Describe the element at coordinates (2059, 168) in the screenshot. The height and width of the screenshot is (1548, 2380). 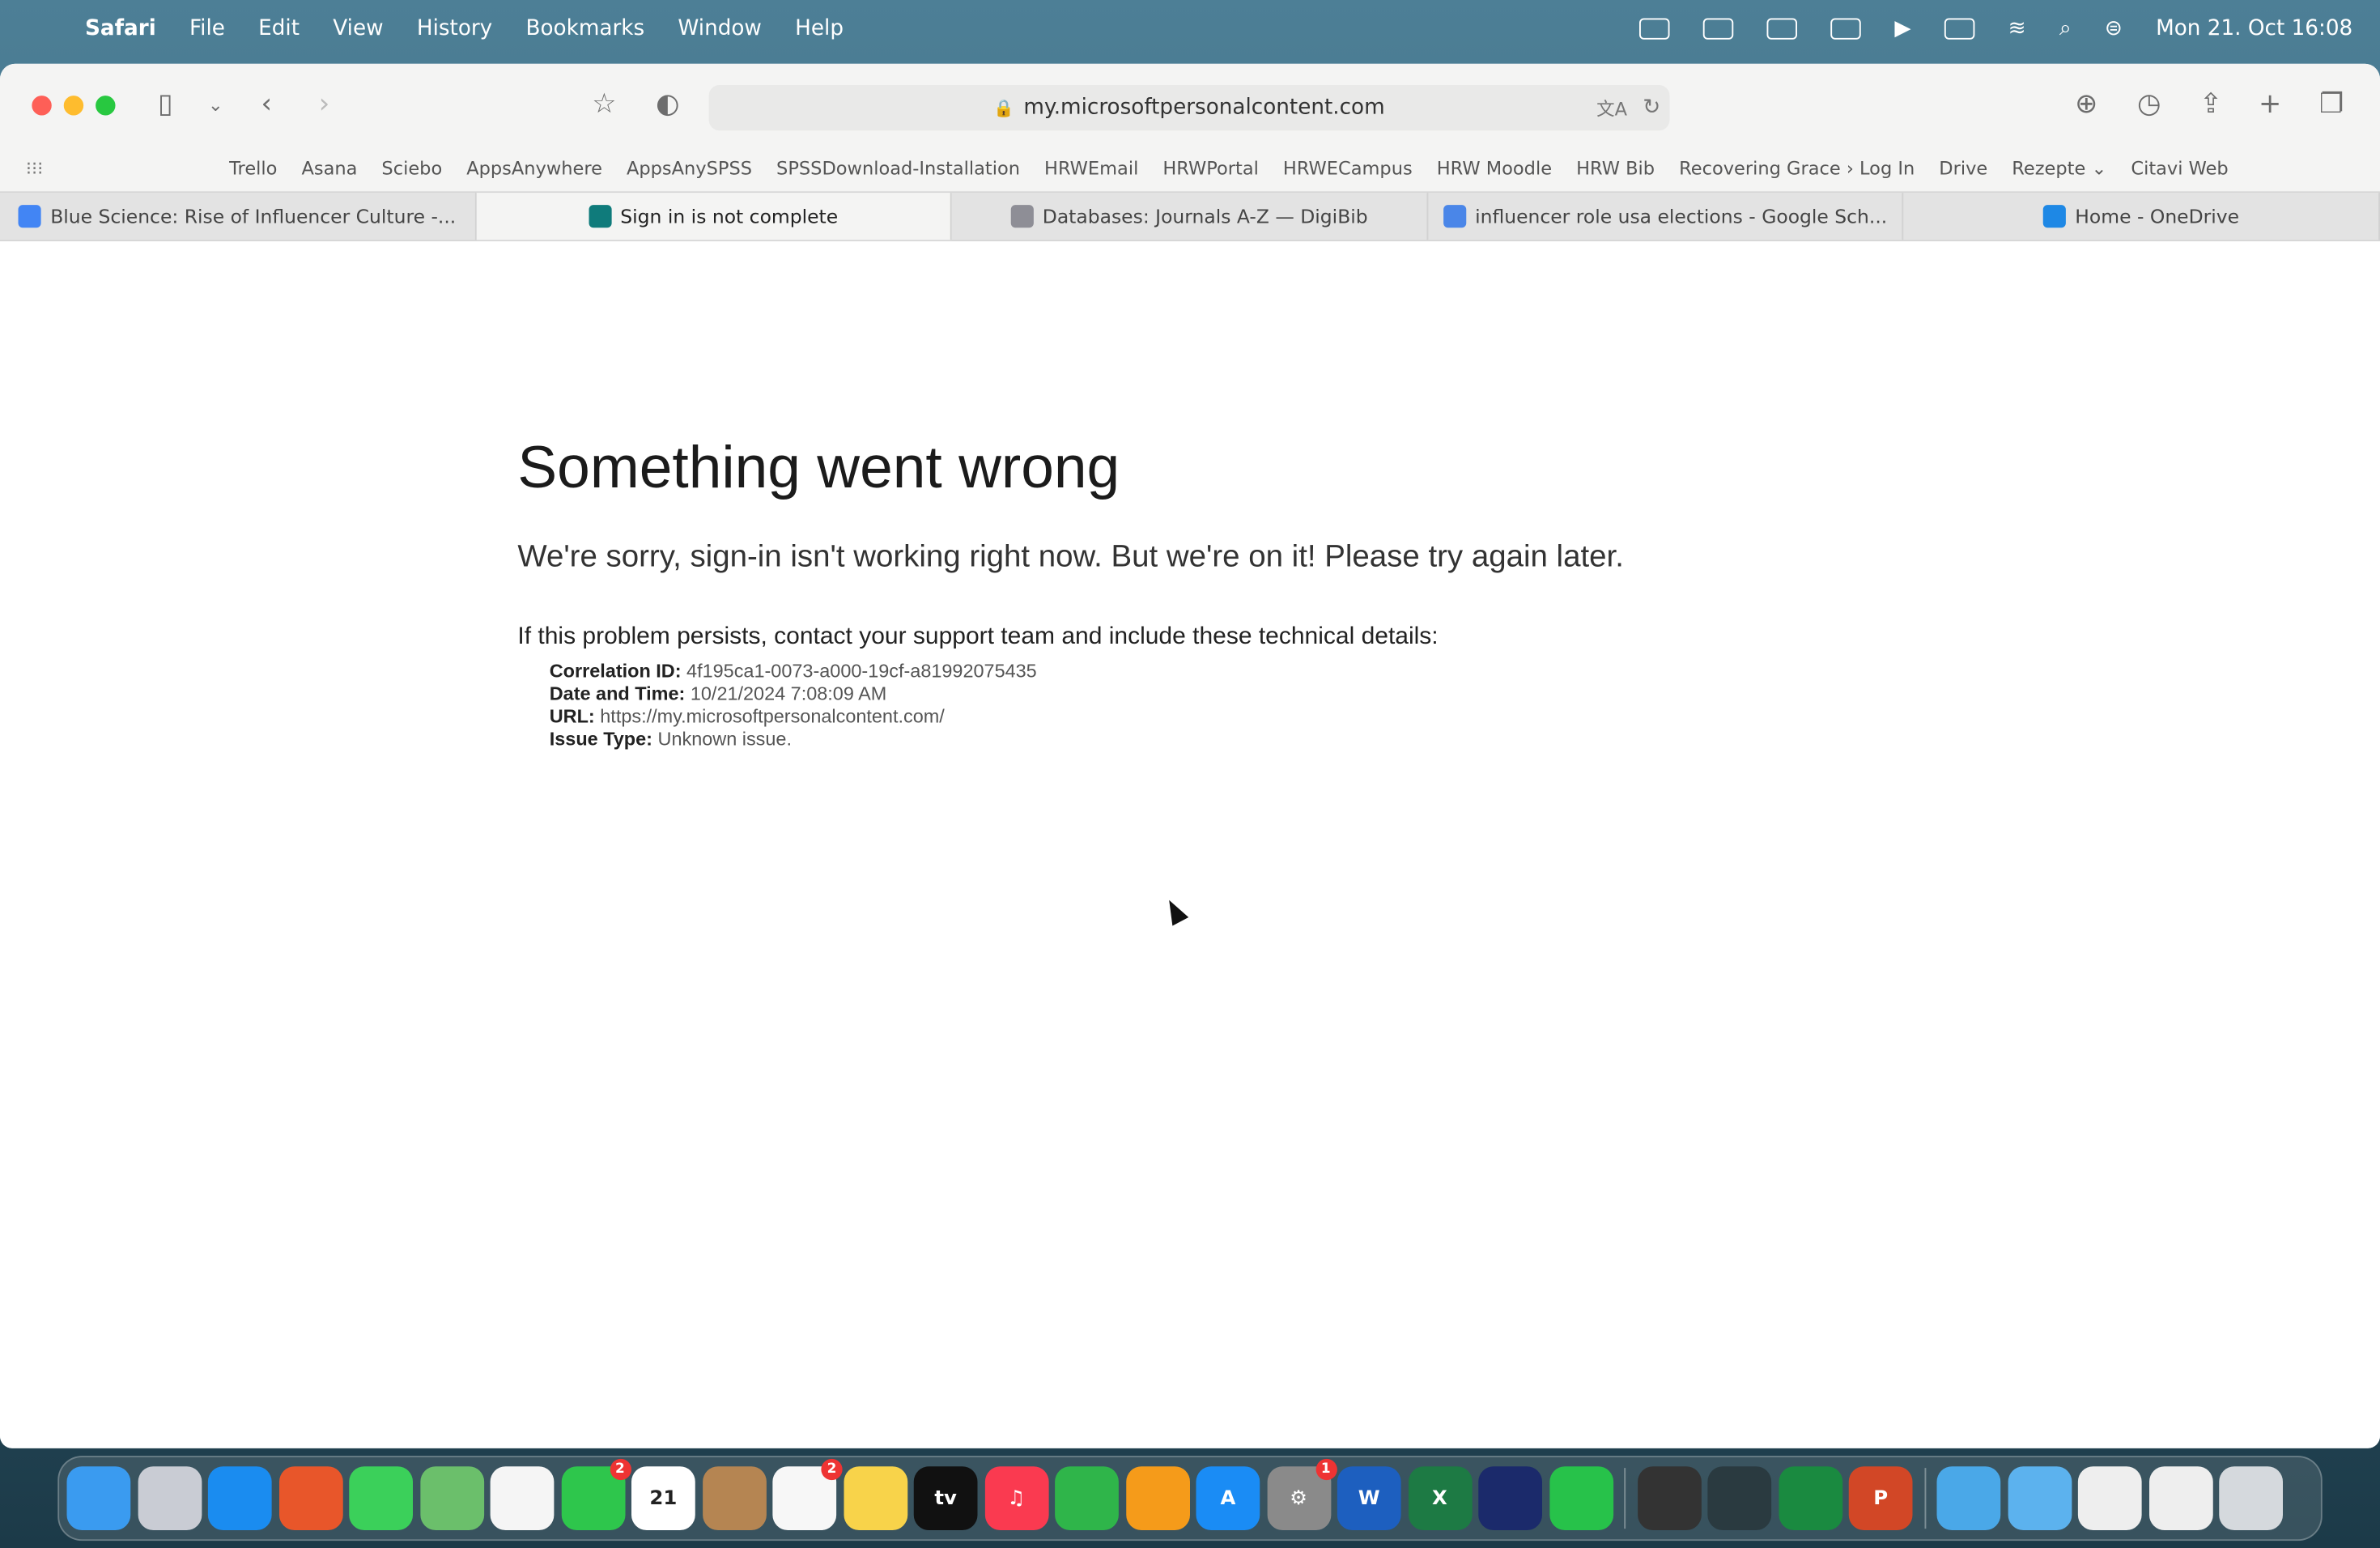
I see `bookmark-item: Rezepte ⌄` at that location.